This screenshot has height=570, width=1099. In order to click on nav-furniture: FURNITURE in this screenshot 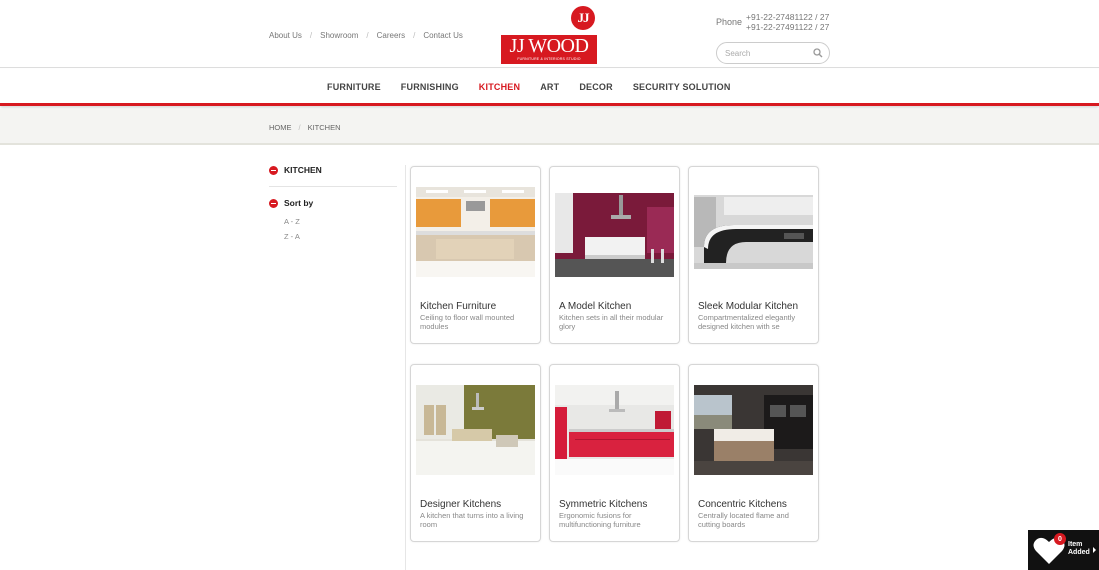, I will do `click(354, 87)`.